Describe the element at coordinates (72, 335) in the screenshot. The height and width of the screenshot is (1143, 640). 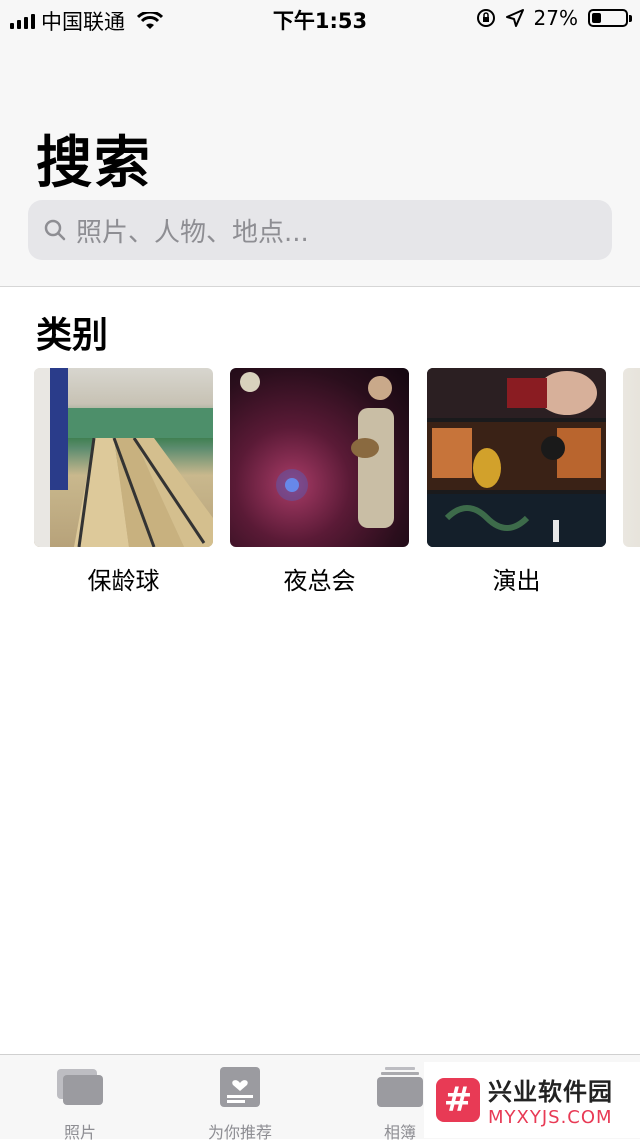
I see `categories-title: 类别` at that location.